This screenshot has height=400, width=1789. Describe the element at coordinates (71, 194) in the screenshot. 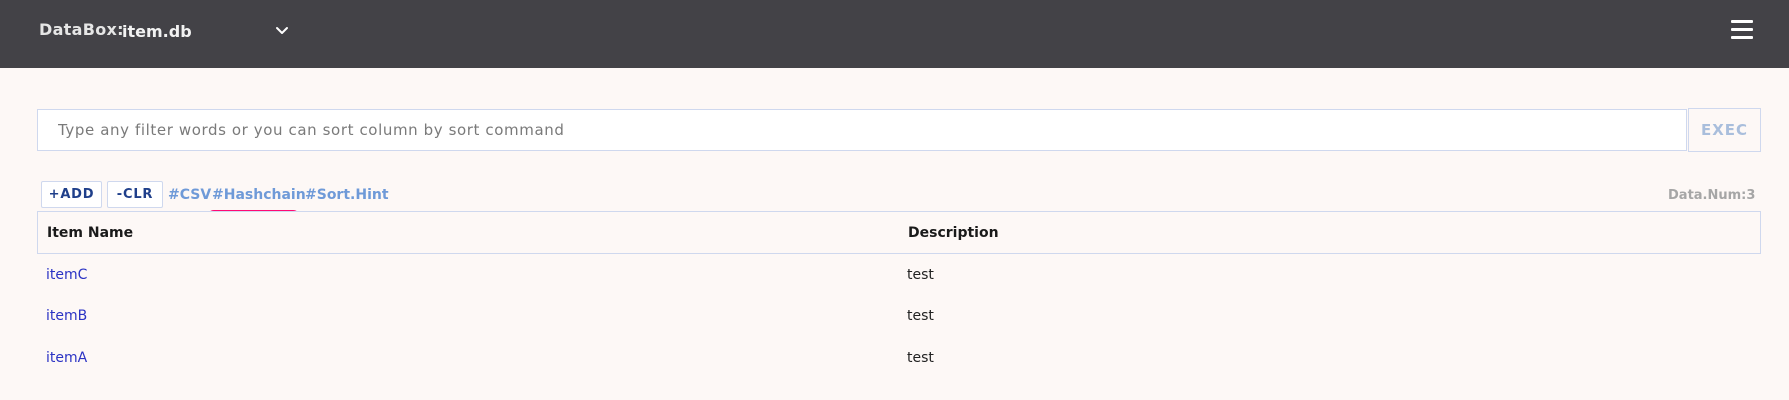

I see `add-button: +ADD` at that location.